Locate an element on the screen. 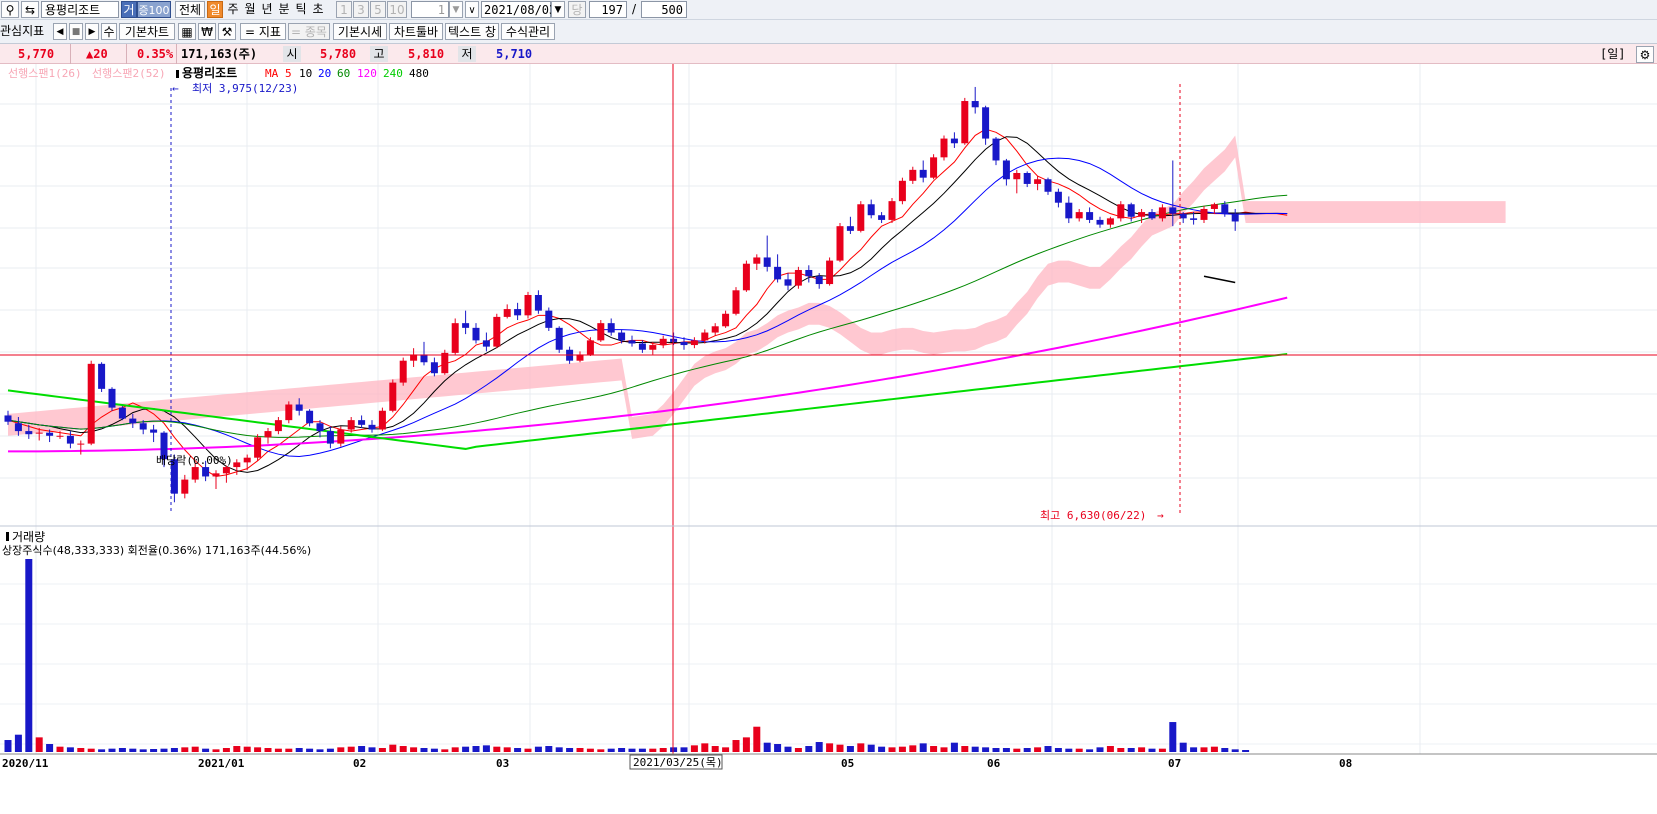  candle-icon: ▦ is located at coordinates (187, 31).